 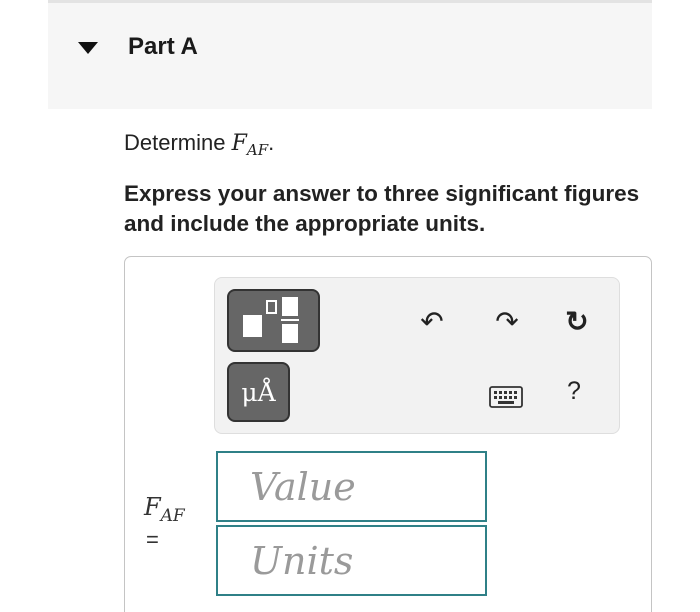 I want to click on equals-sign: =, so click(x=152, y=539).